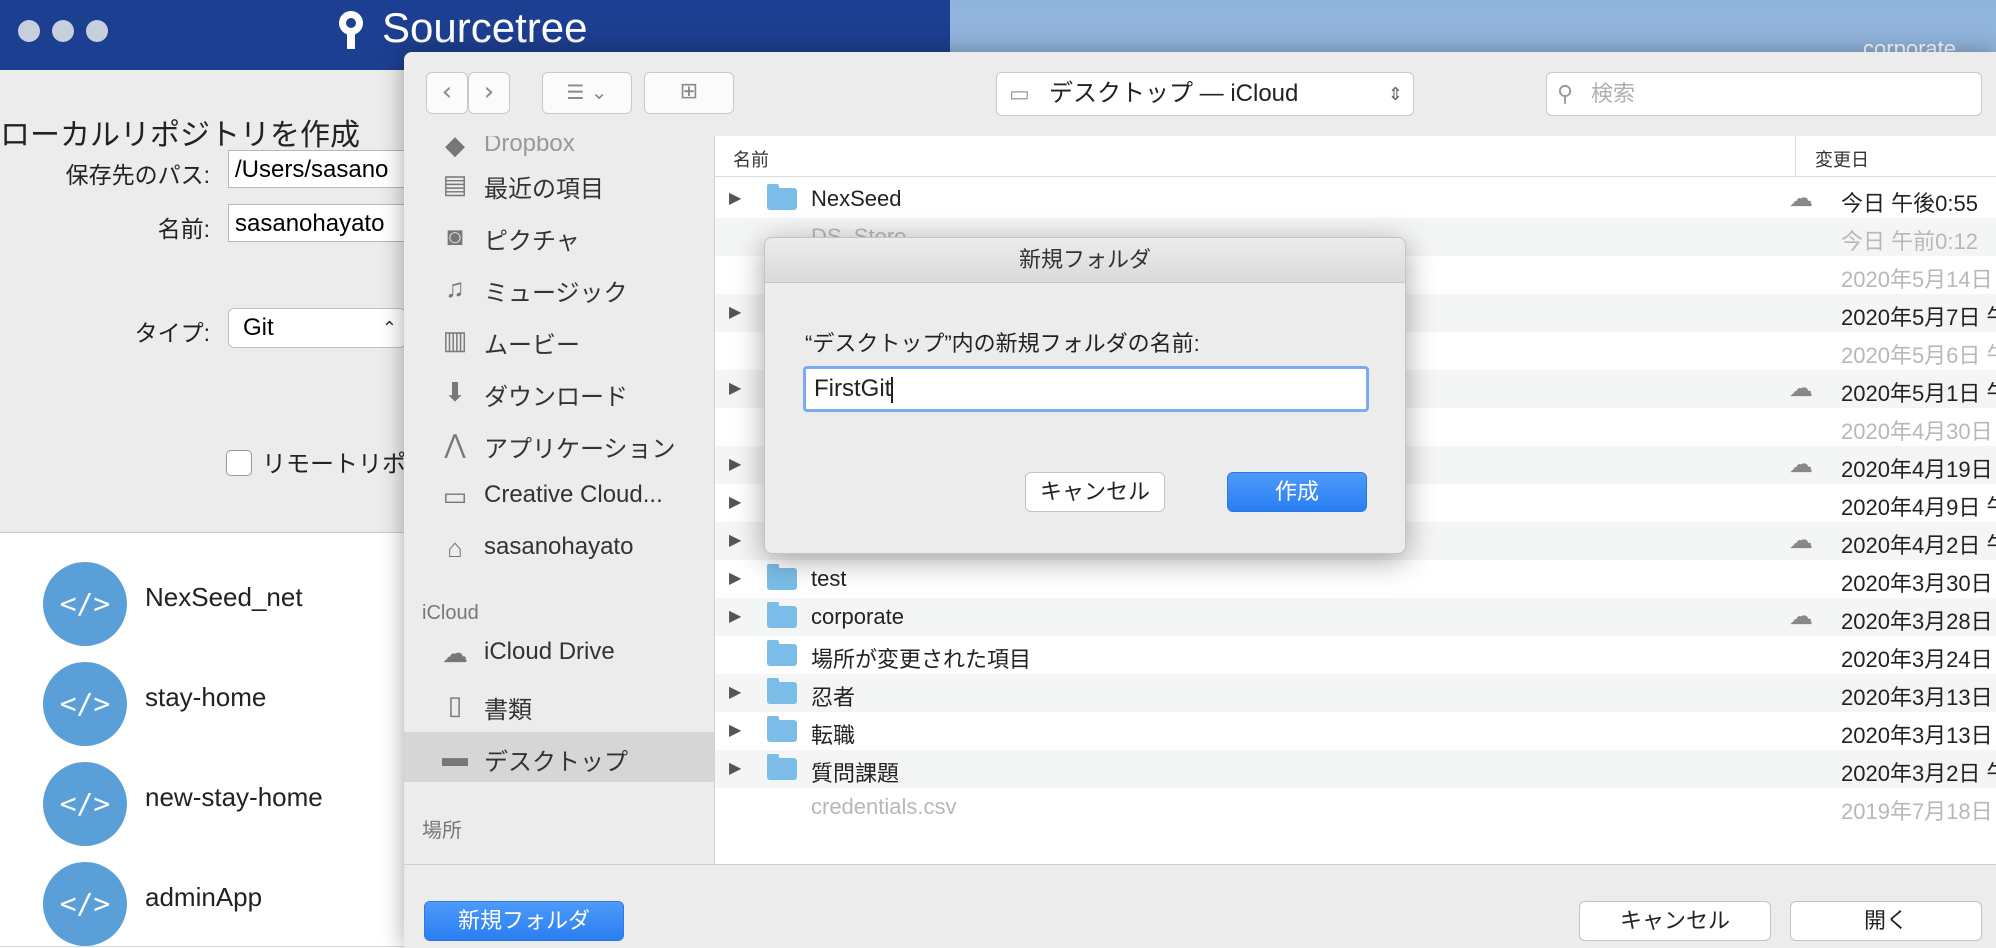  Describe the element at coordinates (559, 236) in the screenshot. I see `sidebar-item-pictures: ◙ ピクチャ` at that location.